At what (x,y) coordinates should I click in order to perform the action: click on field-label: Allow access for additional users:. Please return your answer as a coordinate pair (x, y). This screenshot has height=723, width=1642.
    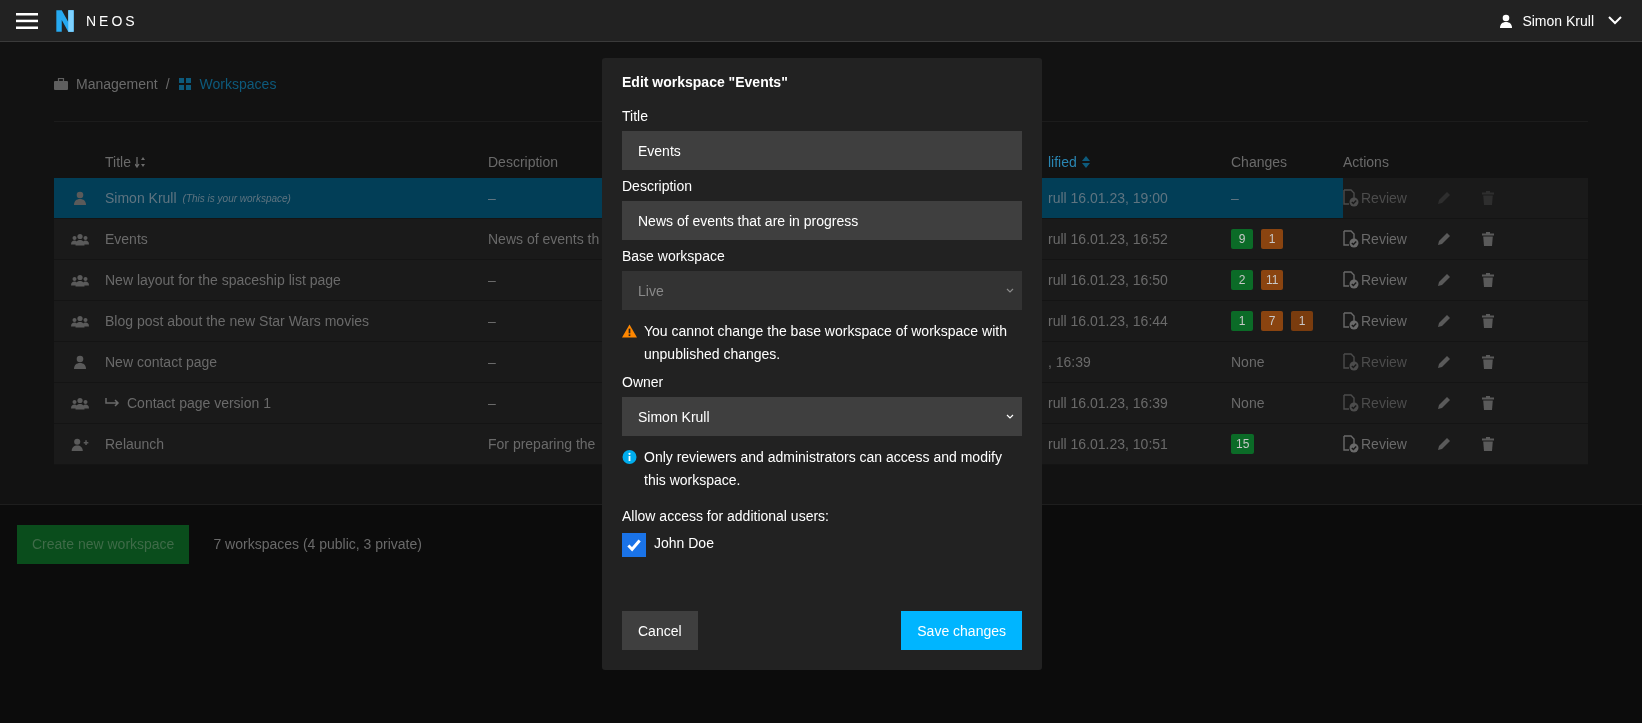
    Looking at the image, I should click on (726, 516).